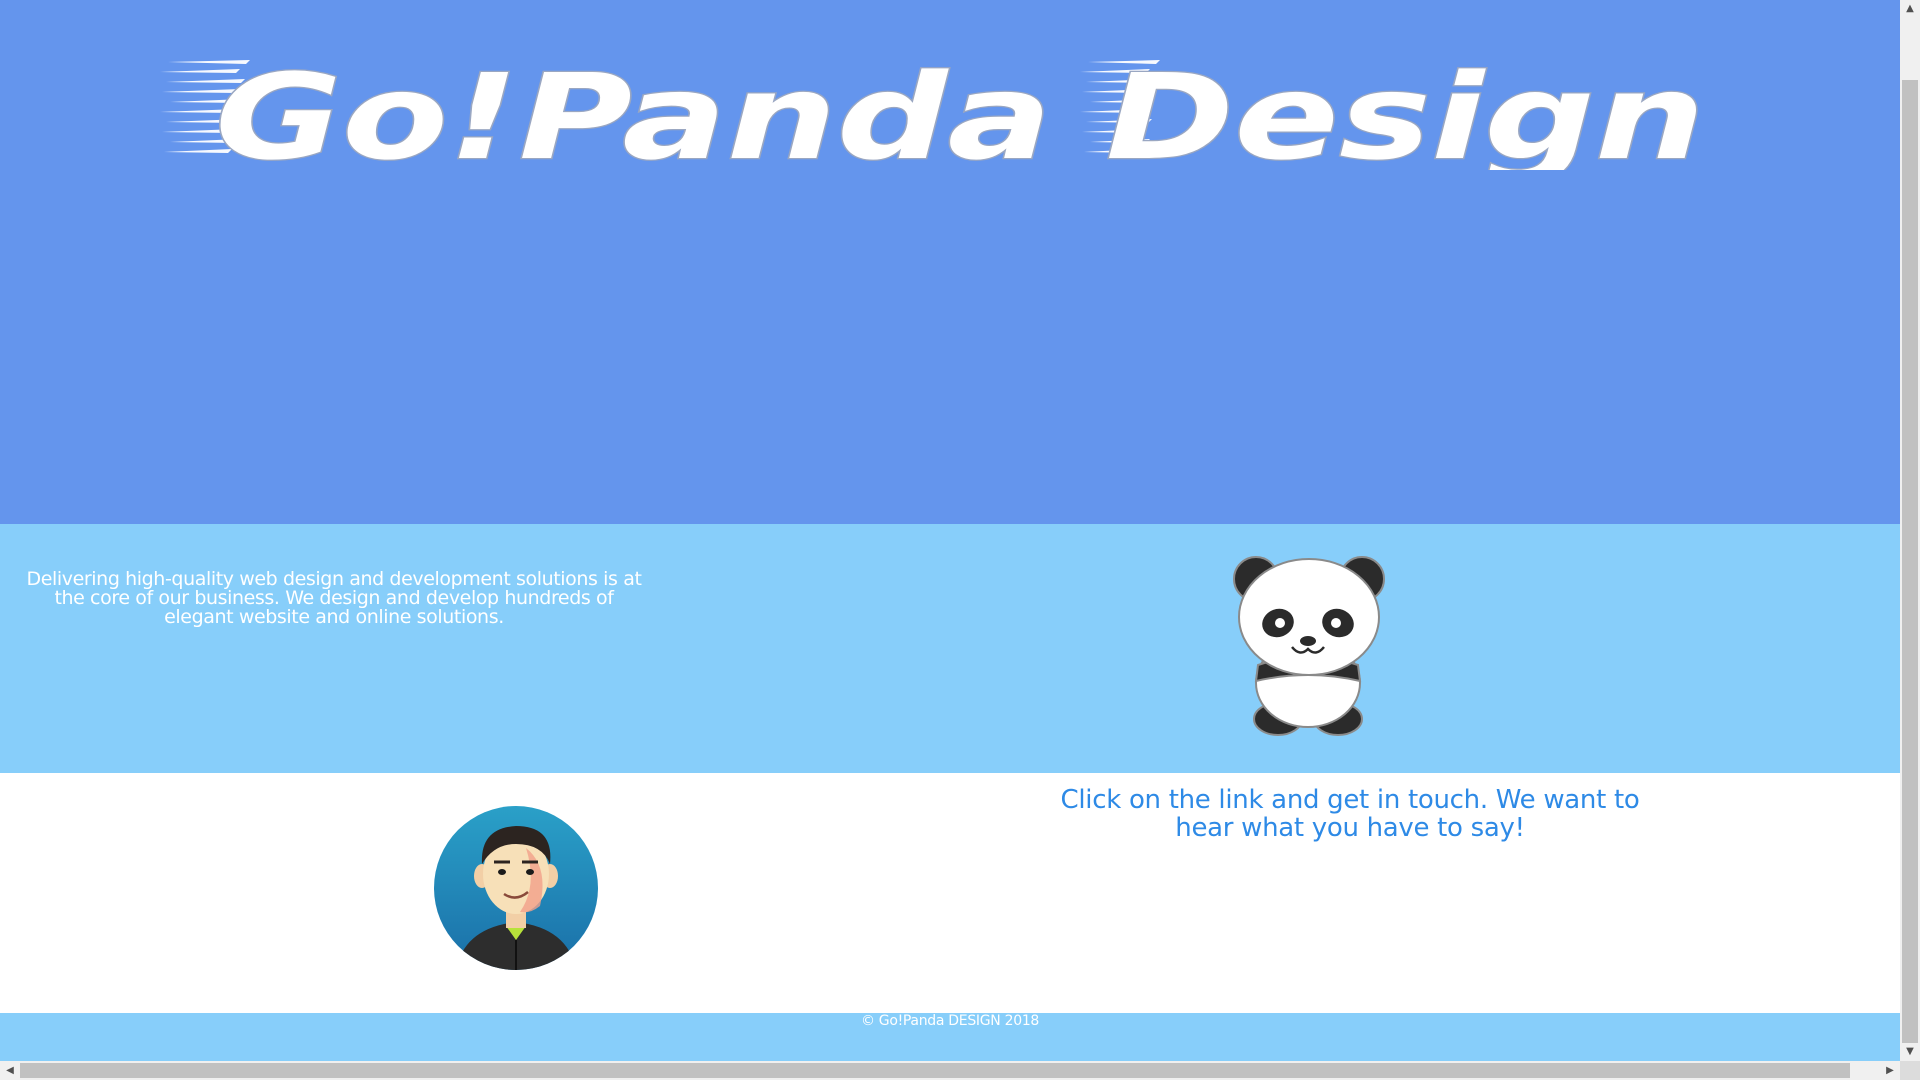  I want to click on vertical-scroll-thumb, so click(1910, 561).